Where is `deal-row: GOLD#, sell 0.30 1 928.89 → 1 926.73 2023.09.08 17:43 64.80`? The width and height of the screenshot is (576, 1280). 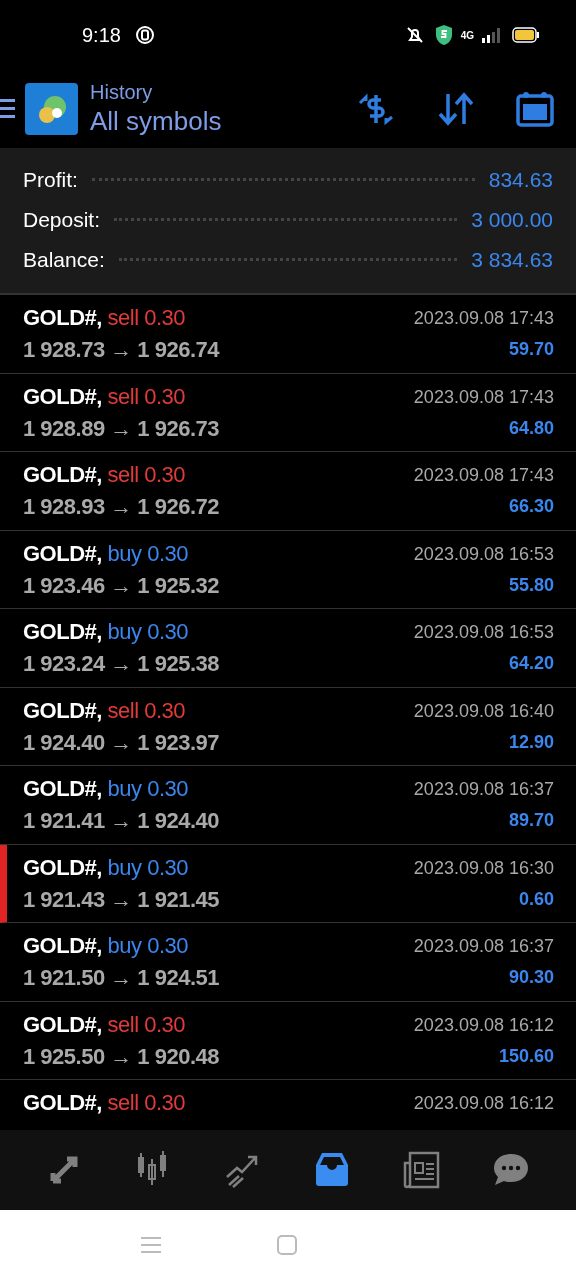 deal-row: GOLD#, sell 0.30 1 928.89 → 1 926.73 2023.09.08 17:43 64.80 is located at coordinates (288, 412).